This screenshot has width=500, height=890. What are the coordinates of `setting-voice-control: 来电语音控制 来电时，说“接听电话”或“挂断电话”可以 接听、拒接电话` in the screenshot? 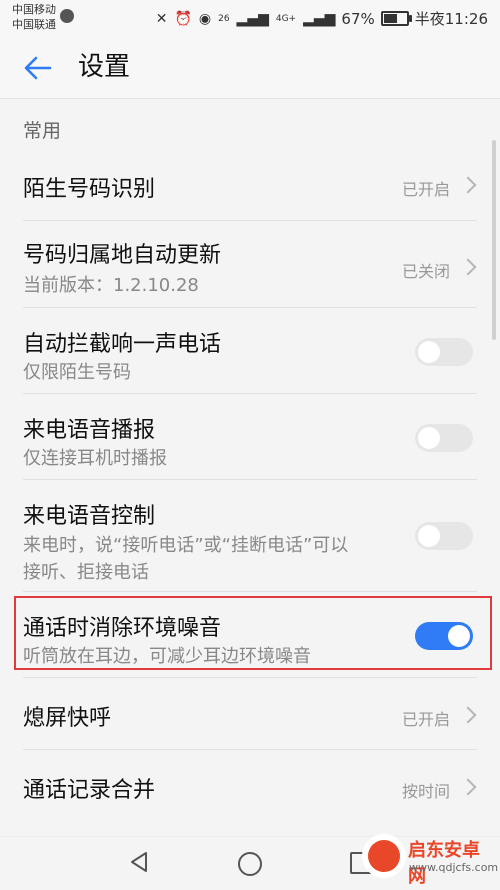 It's located at (250, 536).